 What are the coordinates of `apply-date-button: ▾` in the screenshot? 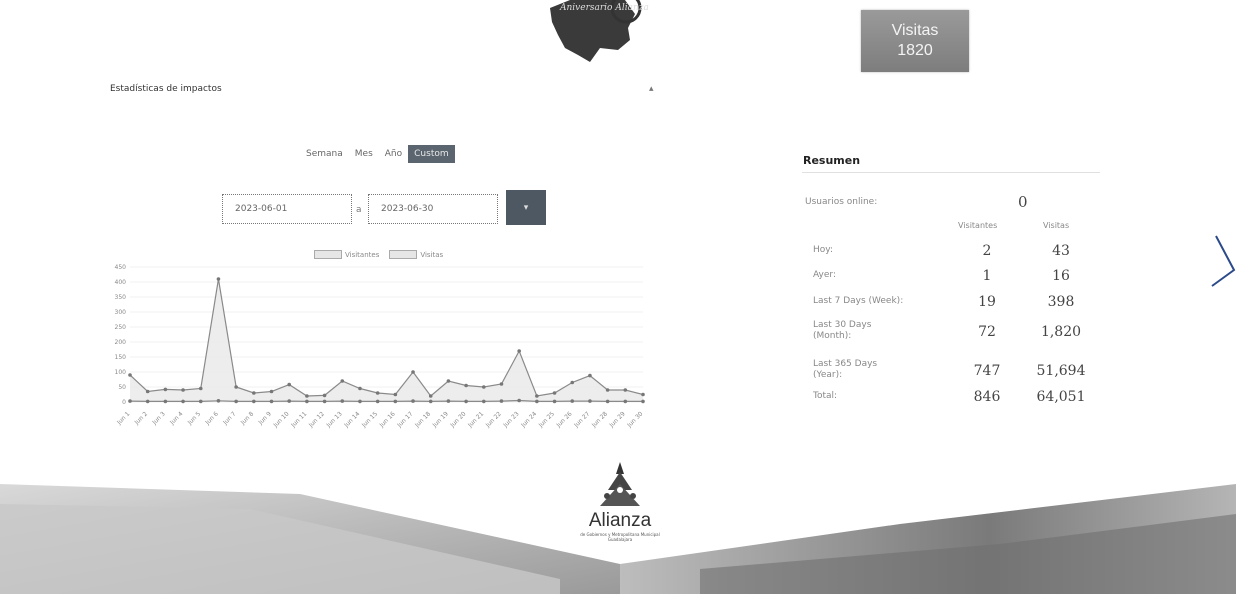 It's located at (526, 207).